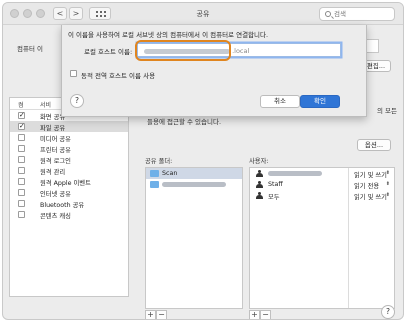 This screenshot has width=406, height=323. What do you see at coordinates (184, 122) in the screenshot?
I see `service-description: 들용에 접근할 수 있습니다.` at bounding box center [184, 122].